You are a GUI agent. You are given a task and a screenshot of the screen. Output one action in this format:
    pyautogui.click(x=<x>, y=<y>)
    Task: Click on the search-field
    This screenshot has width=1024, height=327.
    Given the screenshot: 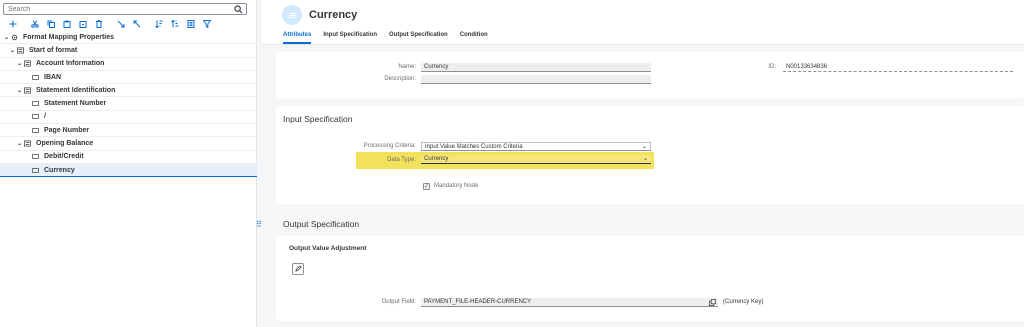 What is the action you would take?
    pyautogui.click(x=125, y=9)
    